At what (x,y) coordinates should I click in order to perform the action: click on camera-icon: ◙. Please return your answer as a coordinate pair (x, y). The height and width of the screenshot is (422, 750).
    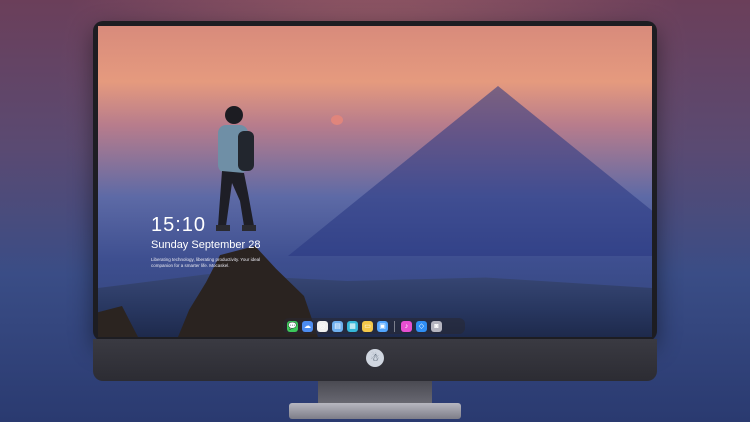
    Looking at the image, I should click on (436, 326).